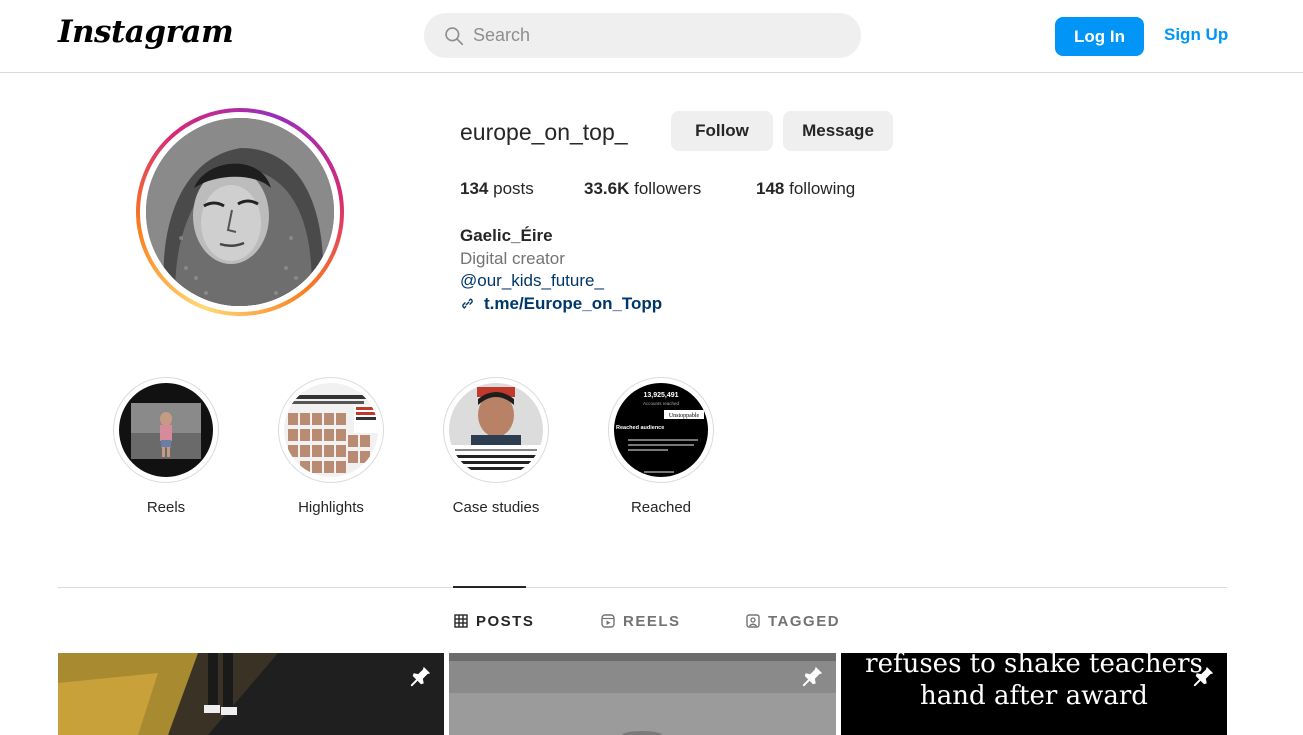 This screenshot has height=735, width=1303. Describe the element at coordinates (722, 131) in the screenshot. I see `follow-button: Follow` at that location.